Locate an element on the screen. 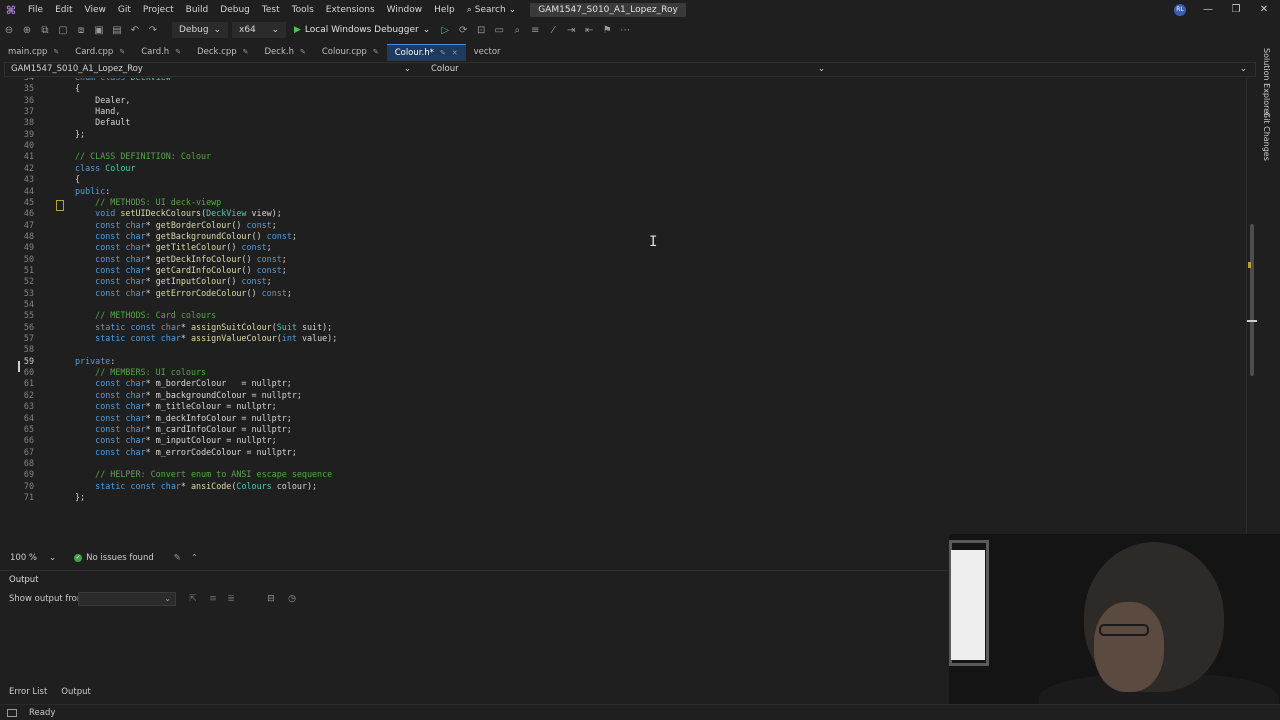  save-all-icon: ▤ is located at coordinates (117, 30).